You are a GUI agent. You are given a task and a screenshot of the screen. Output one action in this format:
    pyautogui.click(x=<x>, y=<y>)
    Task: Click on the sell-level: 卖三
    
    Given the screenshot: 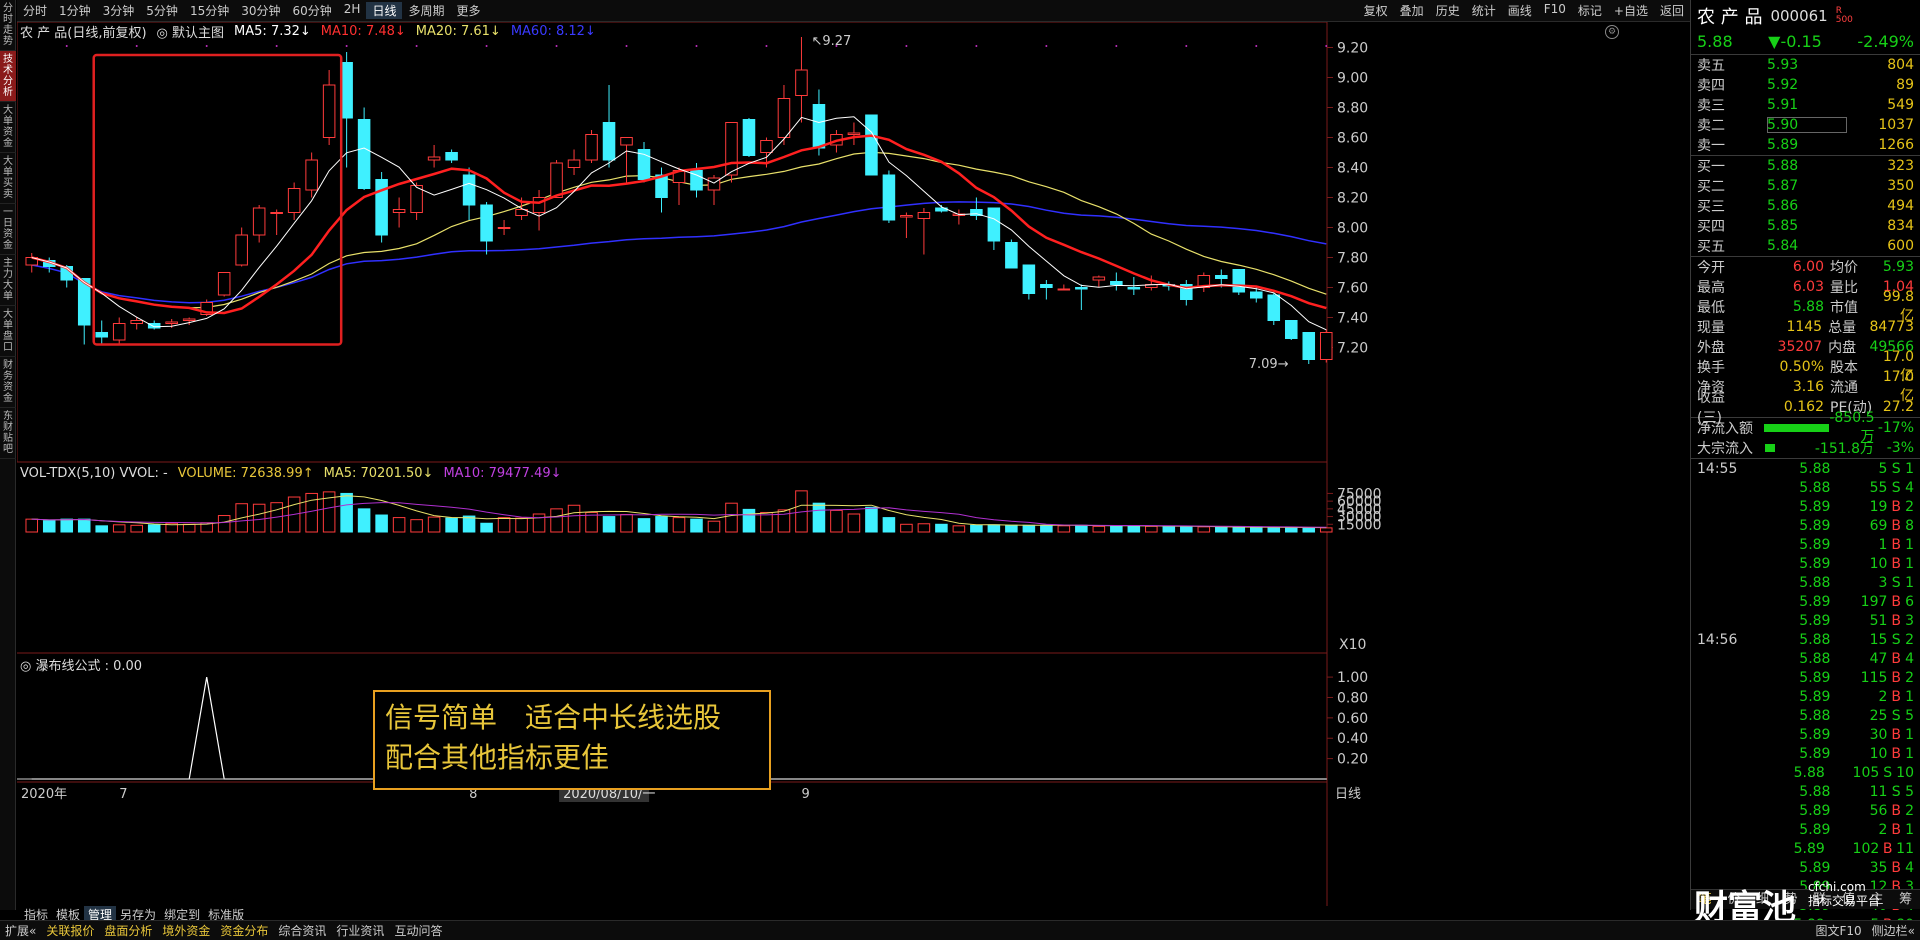 What is the action you would take?
    pyautogui.click(x=1711, y=106)
    